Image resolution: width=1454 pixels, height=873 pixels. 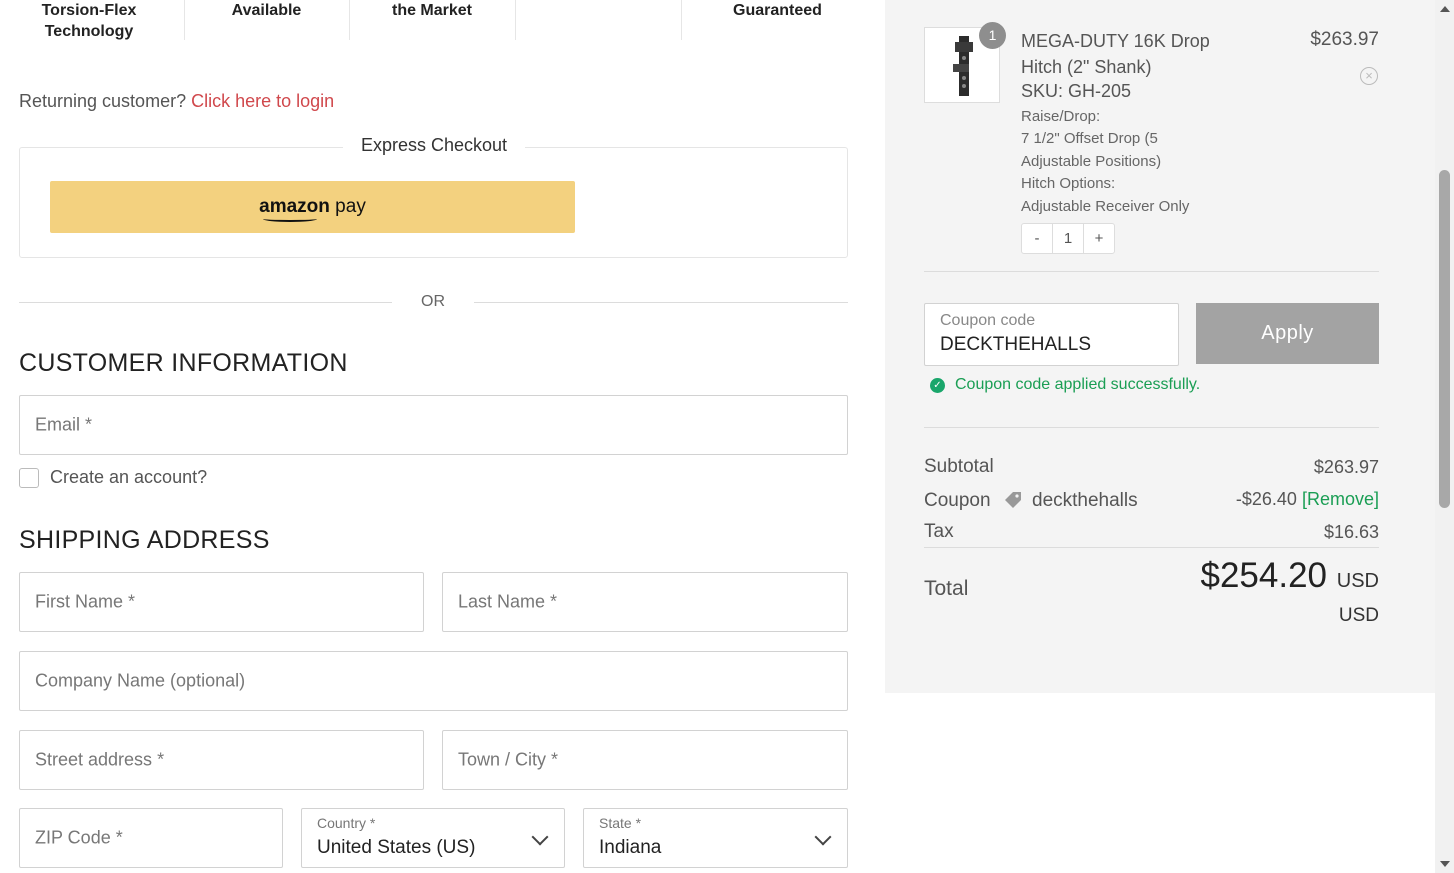 I want to click on total-amount: $254.20 USD, so click(x=1290, y=576).